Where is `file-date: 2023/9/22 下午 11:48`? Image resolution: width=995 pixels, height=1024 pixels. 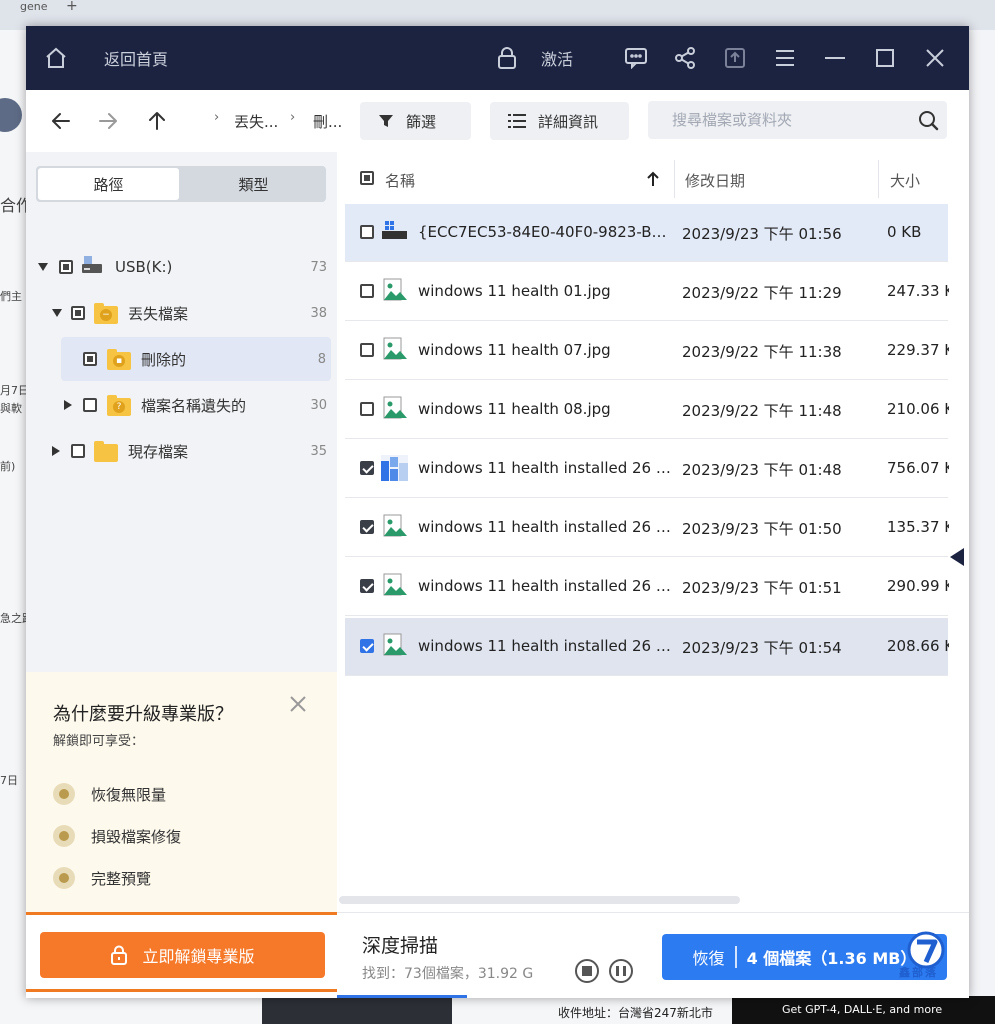 file-date: 2023/9/22 下午 11:48 is located at coordinates (762, 411).